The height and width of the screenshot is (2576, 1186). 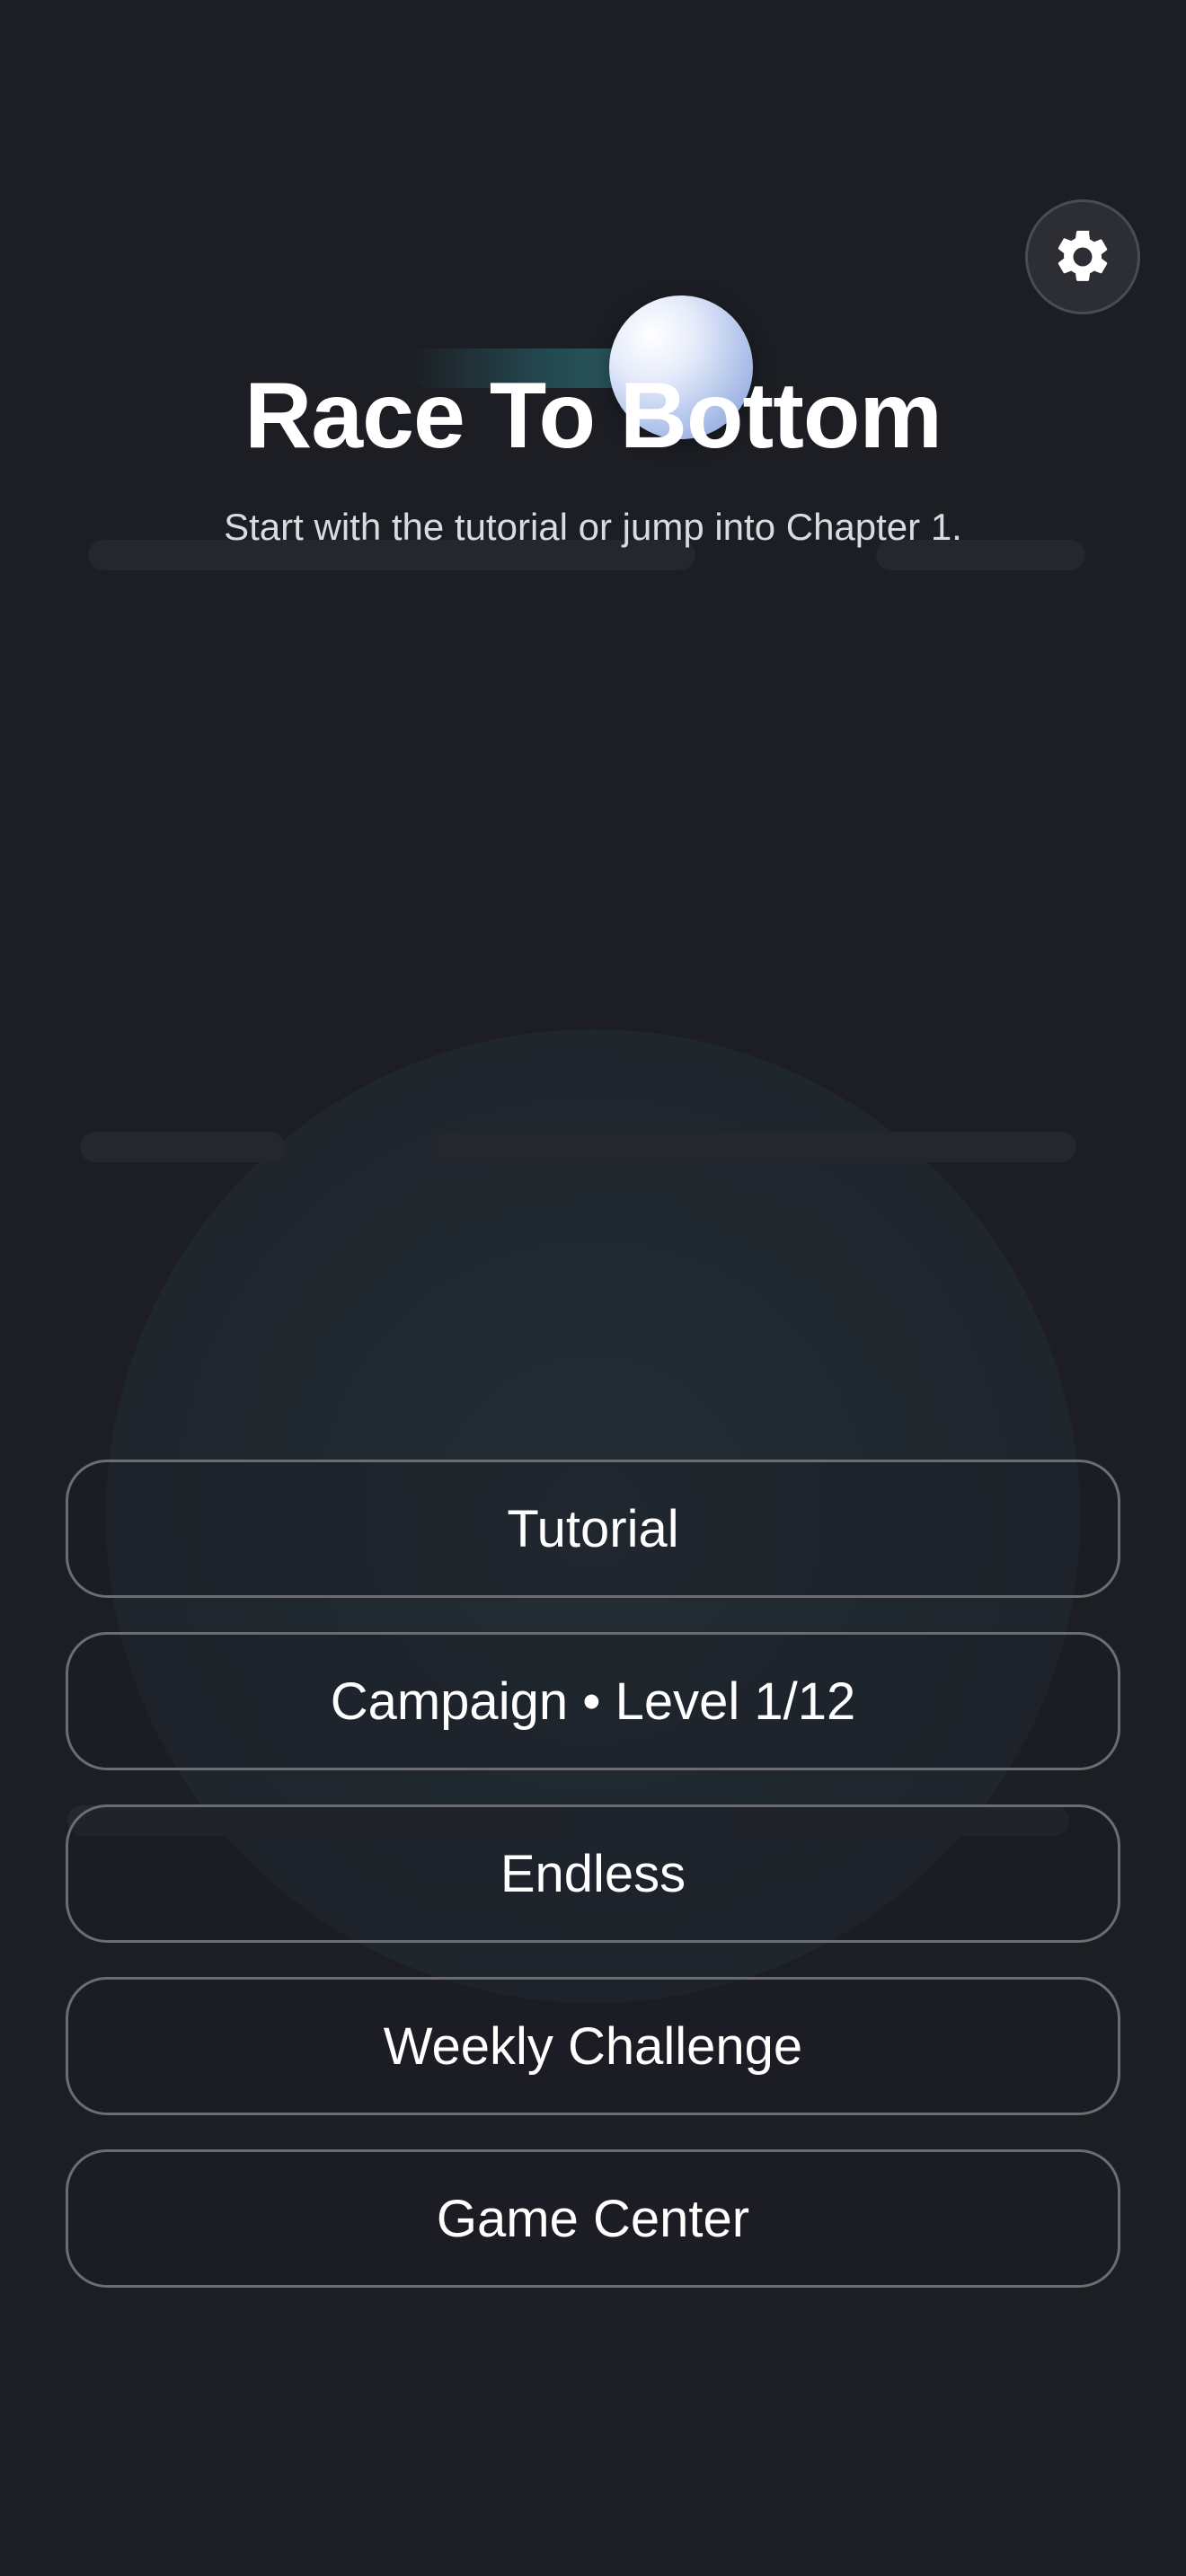 I want to click on settings-button, so click(x=1082, y=256).